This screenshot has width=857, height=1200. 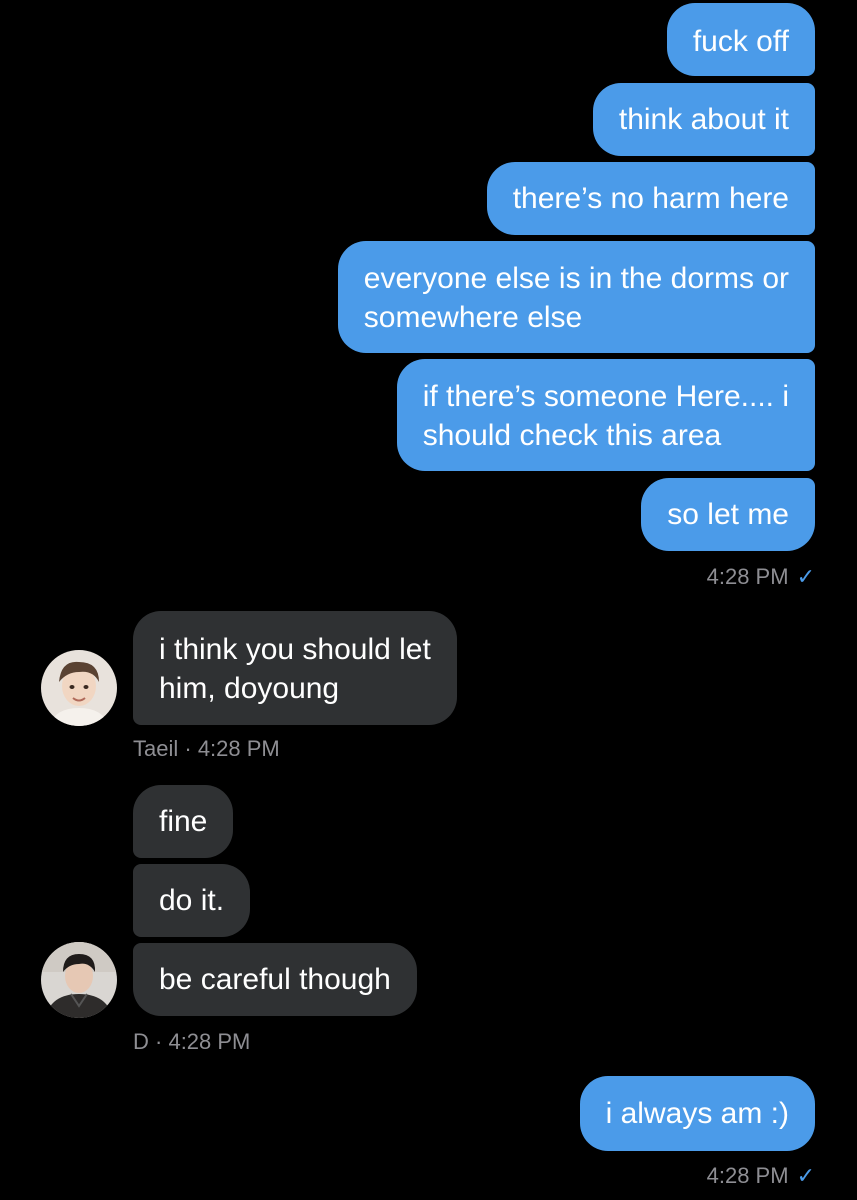 I want to click on outgoing-message-bubble: there’s no harm here, so click(x=650, y=198).